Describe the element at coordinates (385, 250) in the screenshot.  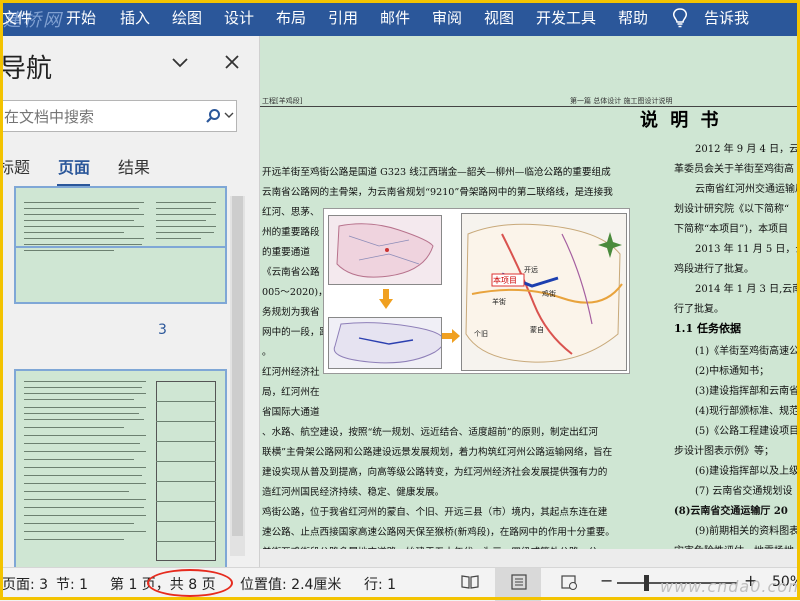
I see `province-map-image` at that location.